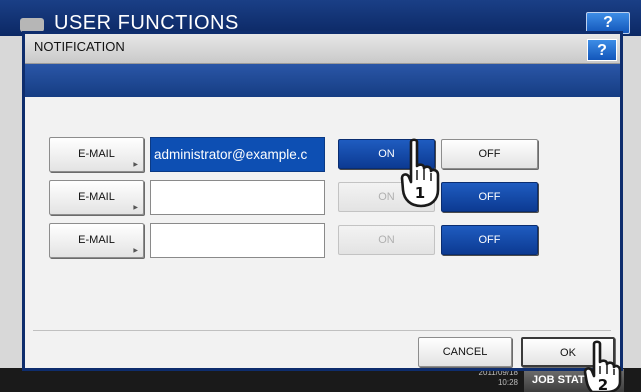  Describe the element at coordinates (322, 80) in the screenshot. I see `dialog-header-band` at that location.